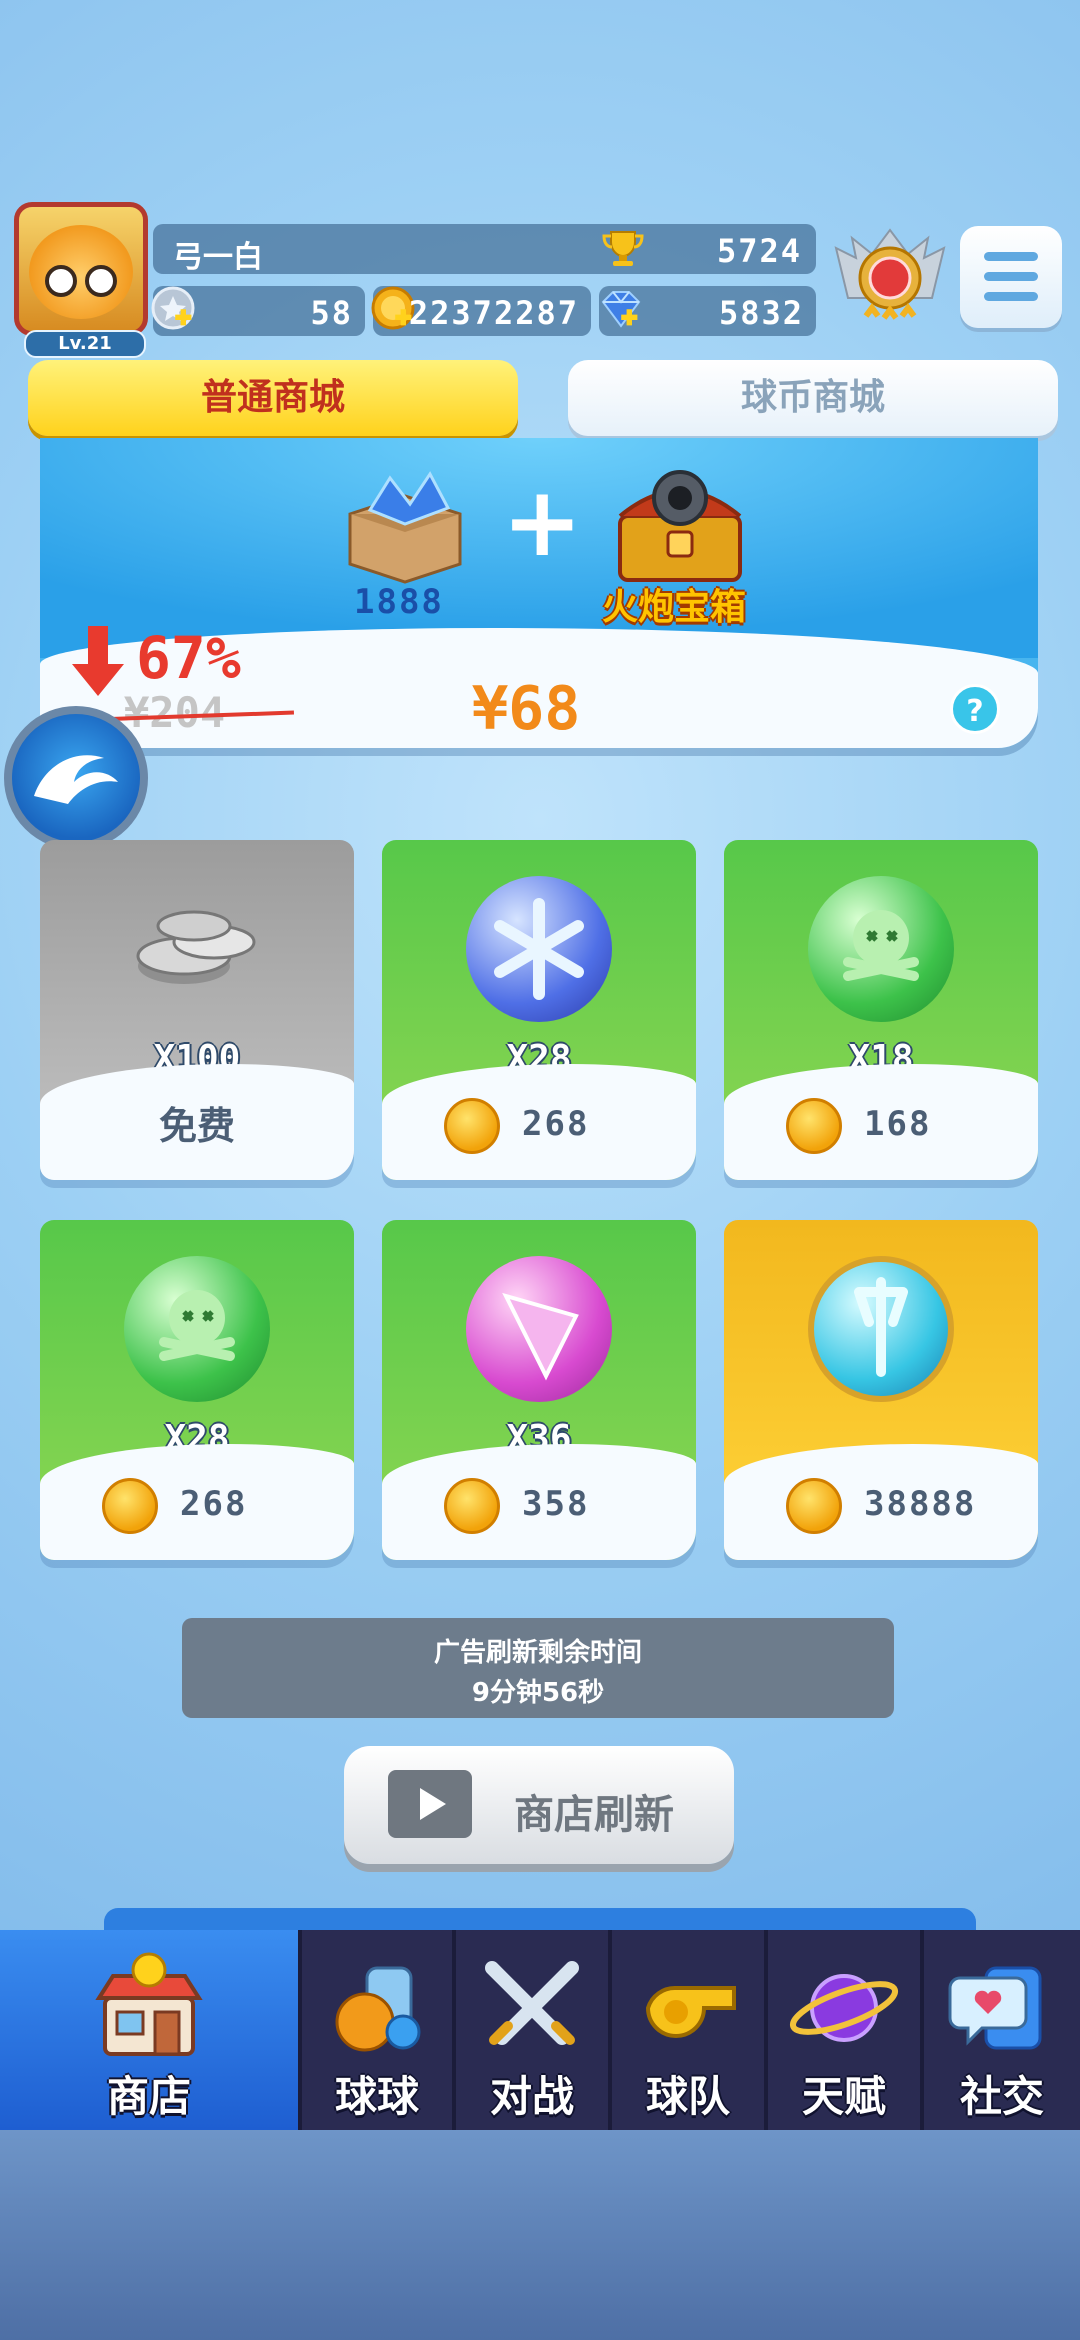 The width and height of the screenshot is (1080, 2340). I want to click on bottom-nav: 商店 球球 对战 球队 天赋 社交, so click(540, 2030).